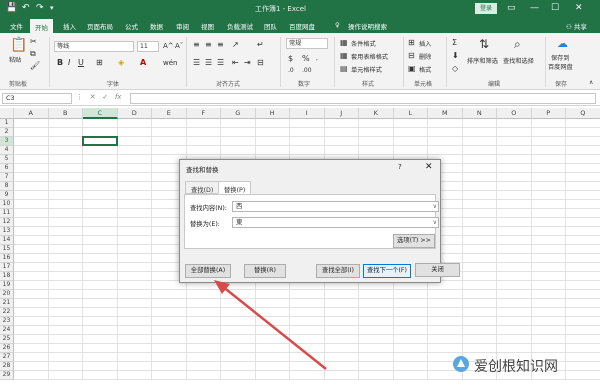 The width and height of the screenshot is (600, 387). Describe the element at coordinates (461, 364) in the screenshot. I see `watermark-logo-icon` at that location.